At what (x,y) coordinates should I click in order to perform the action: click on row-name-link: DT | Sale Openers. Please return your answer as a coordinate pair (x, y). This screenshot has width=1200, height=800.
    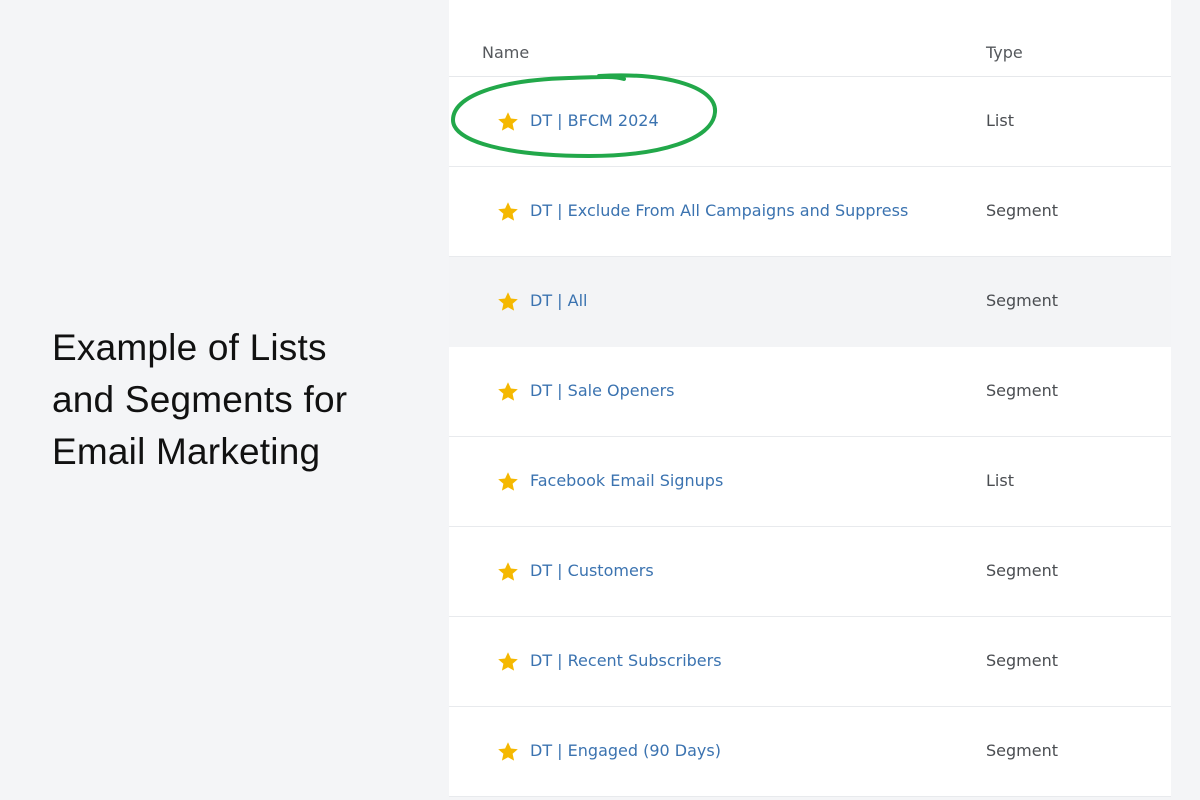
    Looking at the image, I should click on (602, 390).